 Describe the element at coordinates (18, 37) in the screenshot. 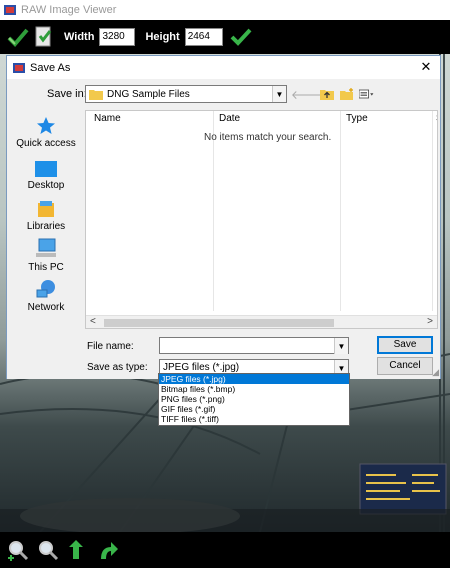

I see `open-checkmark-icon` at that location.